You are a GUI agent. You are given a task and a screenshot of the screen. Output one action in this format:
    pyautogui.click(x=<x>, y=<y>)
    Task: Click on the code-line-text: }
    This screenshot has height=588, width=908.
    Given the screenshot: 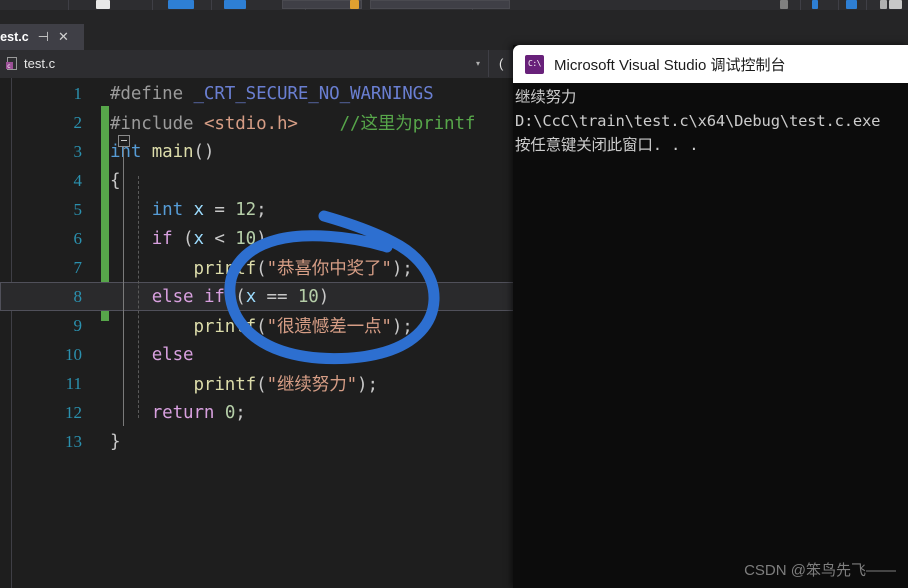 What is the action you would take?
    pyautogui.click(x=104, y=441)
    